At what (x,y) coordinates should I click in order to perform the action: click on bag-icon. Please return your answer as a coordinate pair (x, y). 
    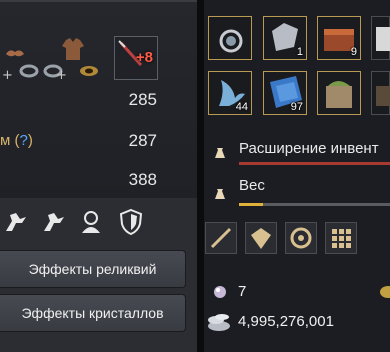
    Looking at the image, I should click on (220, 153).